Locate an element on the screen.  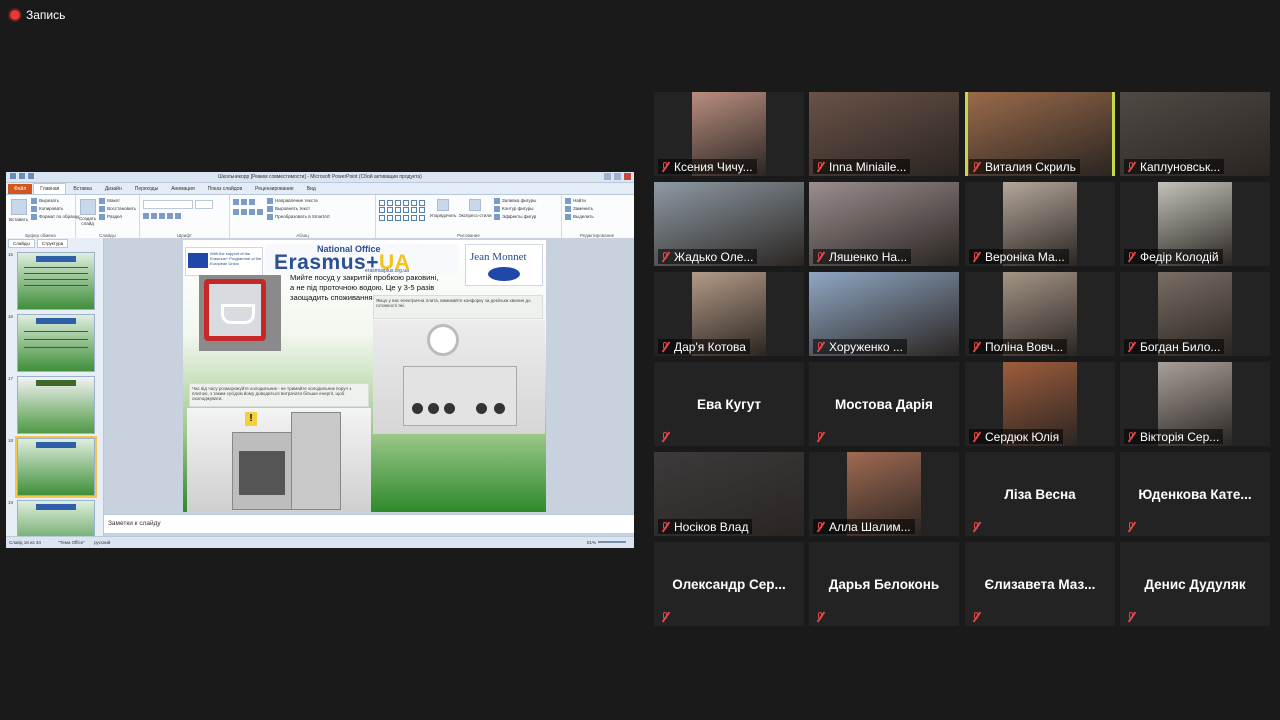
align-center-icon is located at coordinates (244, 212).